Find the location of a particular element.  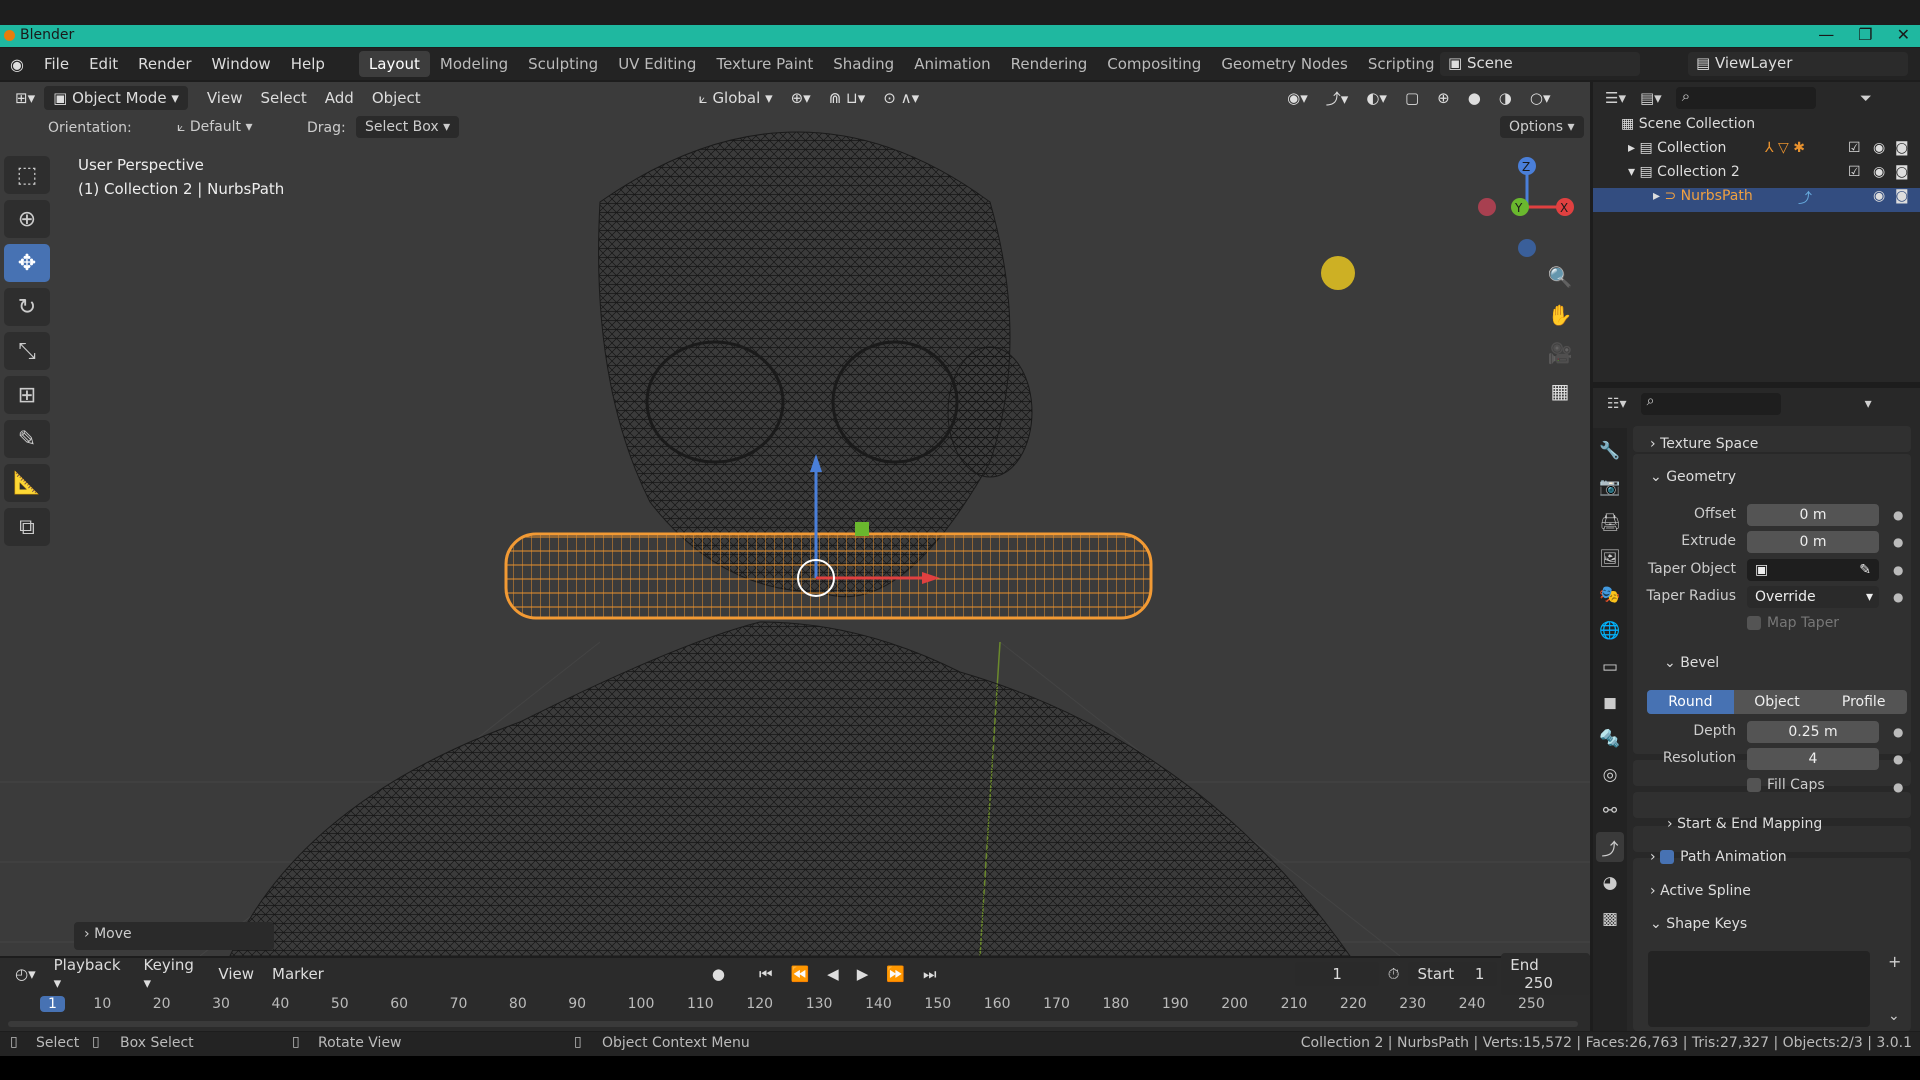

fill-caps-checkbox: Fill Caps is located at coordinates (1786, 785).